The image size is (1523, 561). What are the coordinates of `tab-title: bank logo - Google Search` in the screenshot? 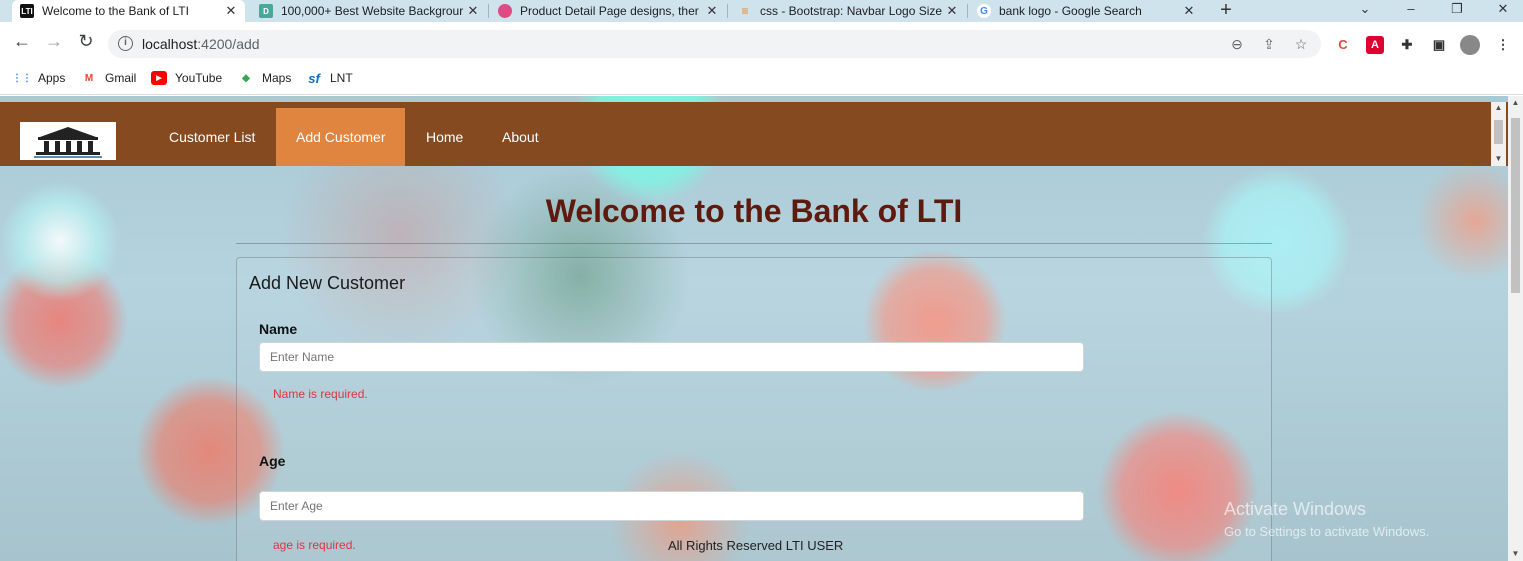 It's located at (1070, 11).